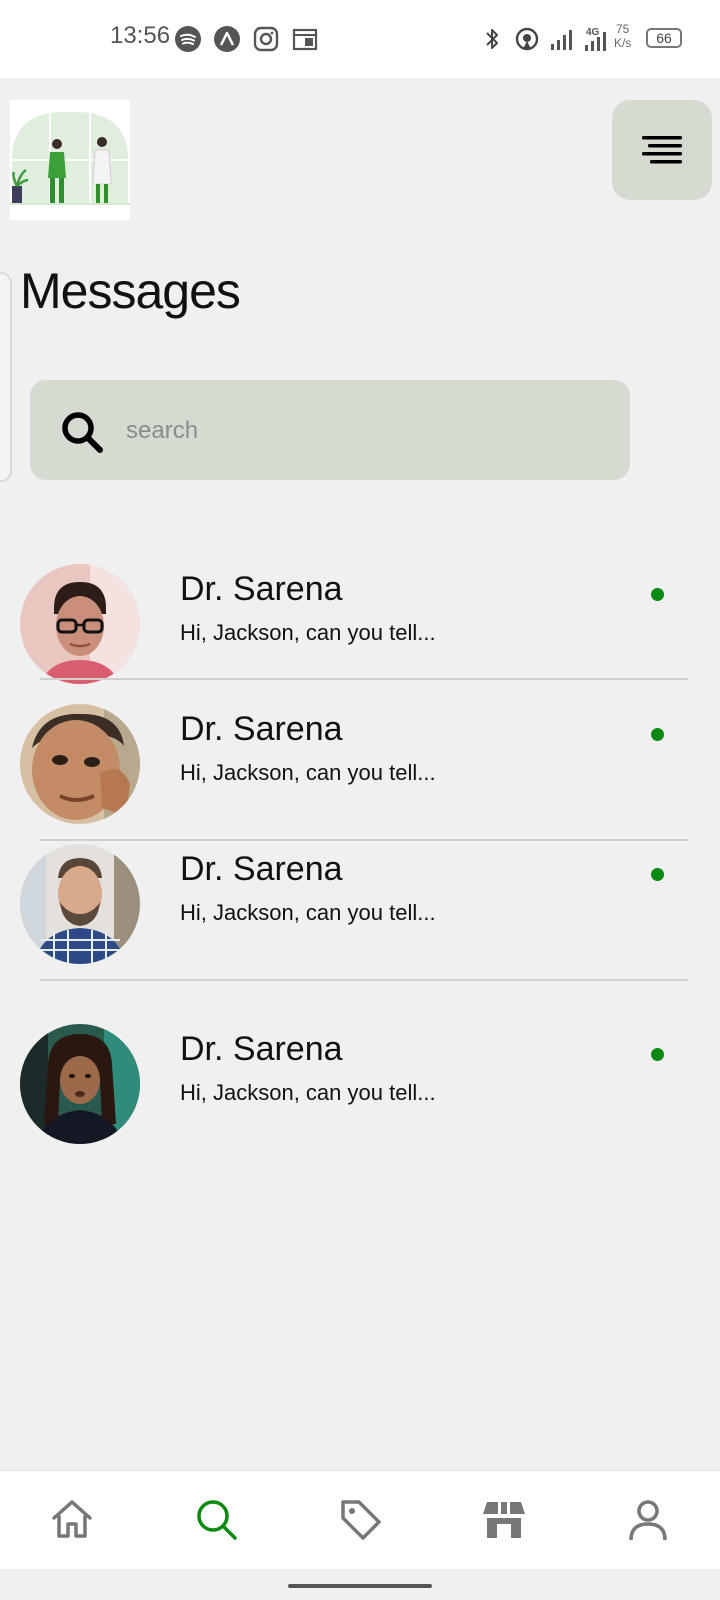 The width and height of the screenshot is (720, 1600). I want to click on network-speed-value: 75, so click(622, 29).